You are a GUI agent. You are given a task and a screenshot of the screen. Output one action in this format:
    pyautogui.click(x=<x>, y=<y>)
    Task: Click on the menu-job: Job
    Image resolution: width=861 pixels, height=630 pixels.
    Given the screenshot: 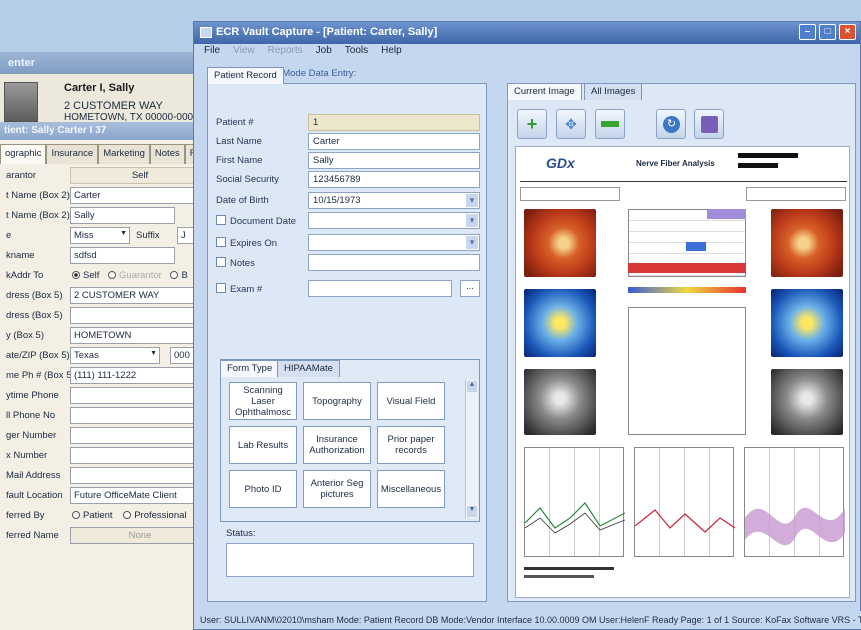 What is the action you would take?
    pyautogui.click(x=324, y=52)
    